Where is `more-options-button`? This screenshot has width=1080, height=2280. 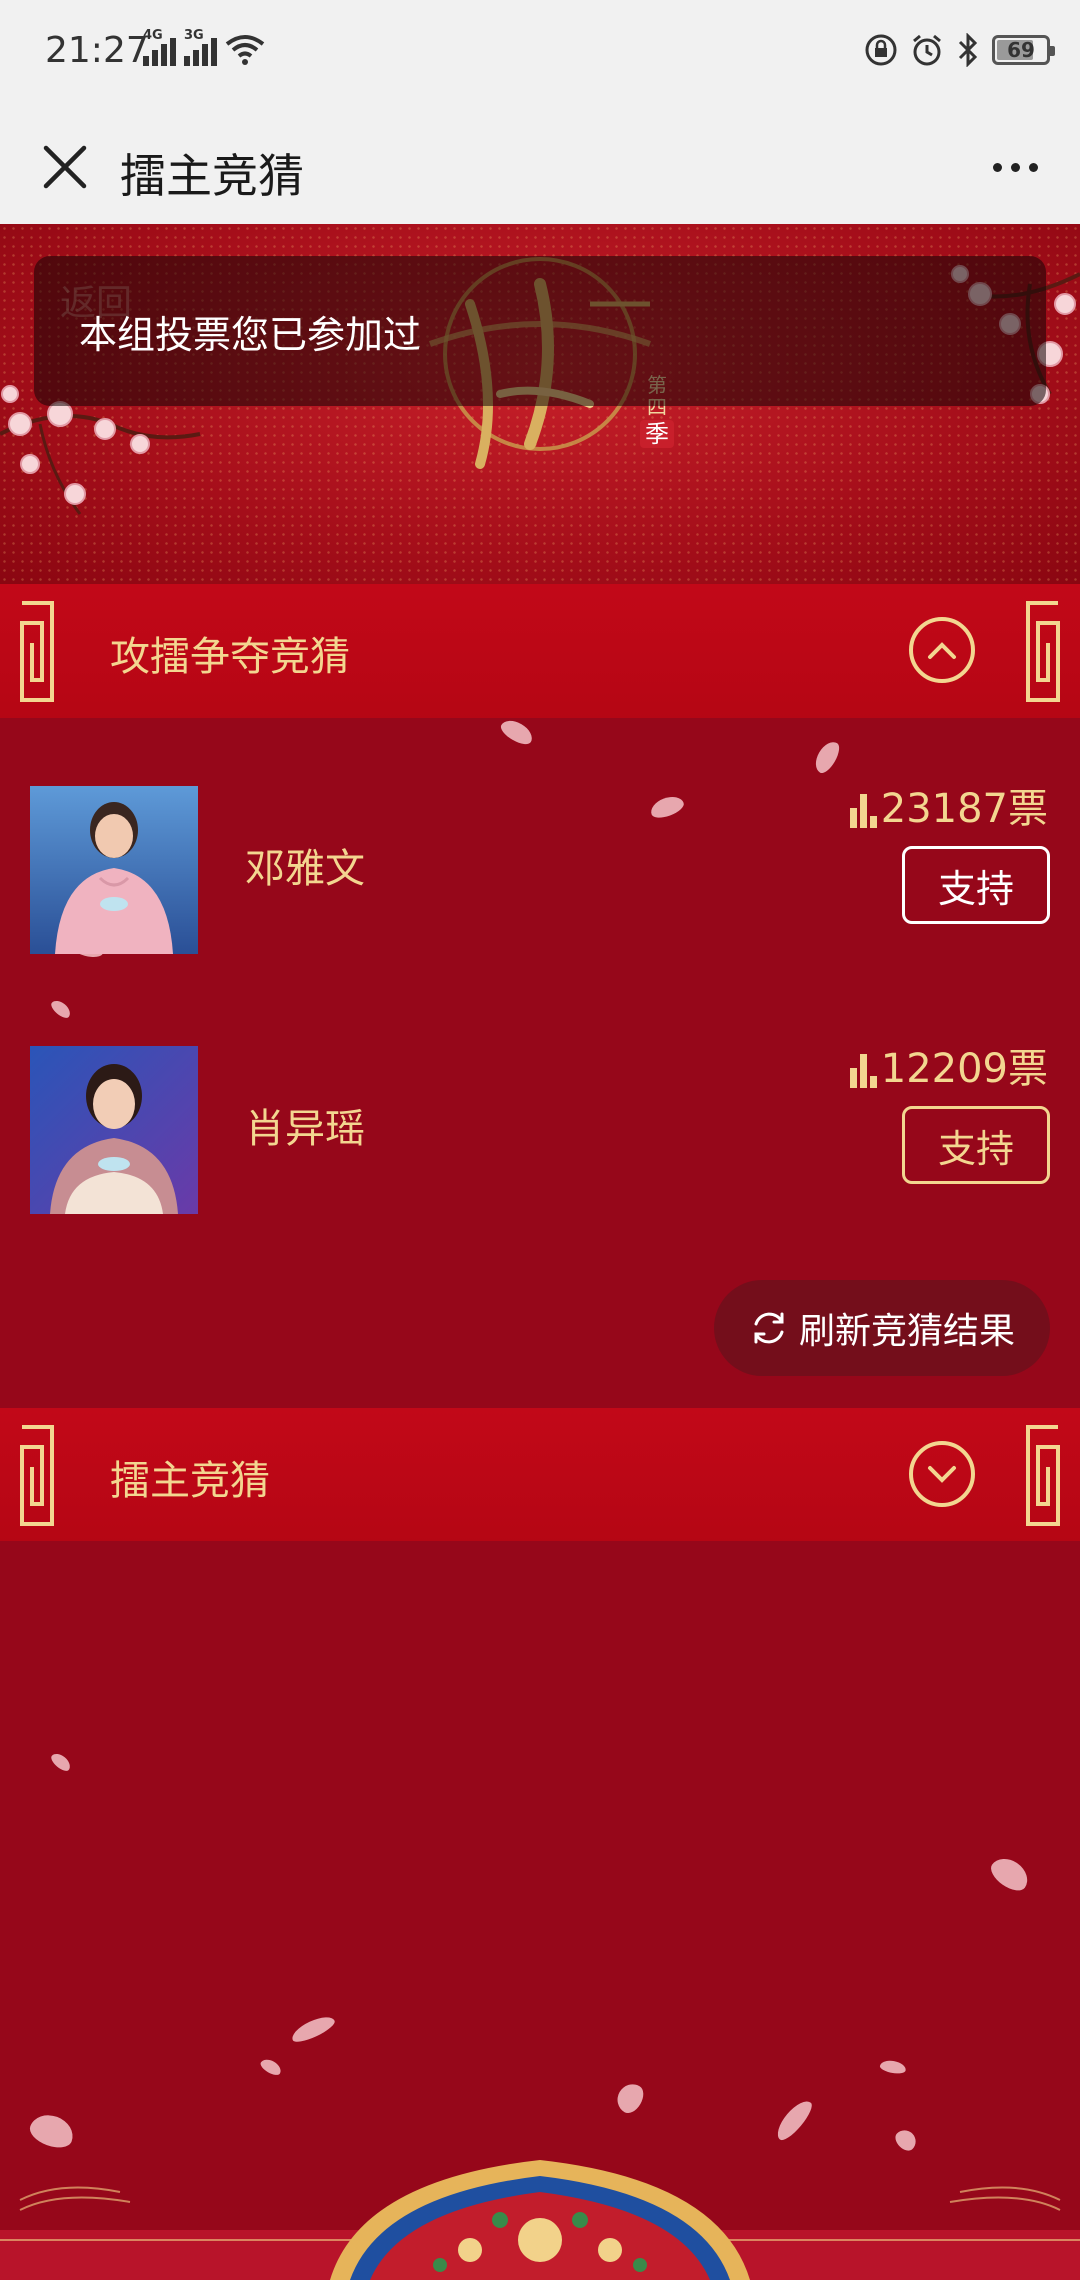 more-options-button is located at coordinates (1015, 167).